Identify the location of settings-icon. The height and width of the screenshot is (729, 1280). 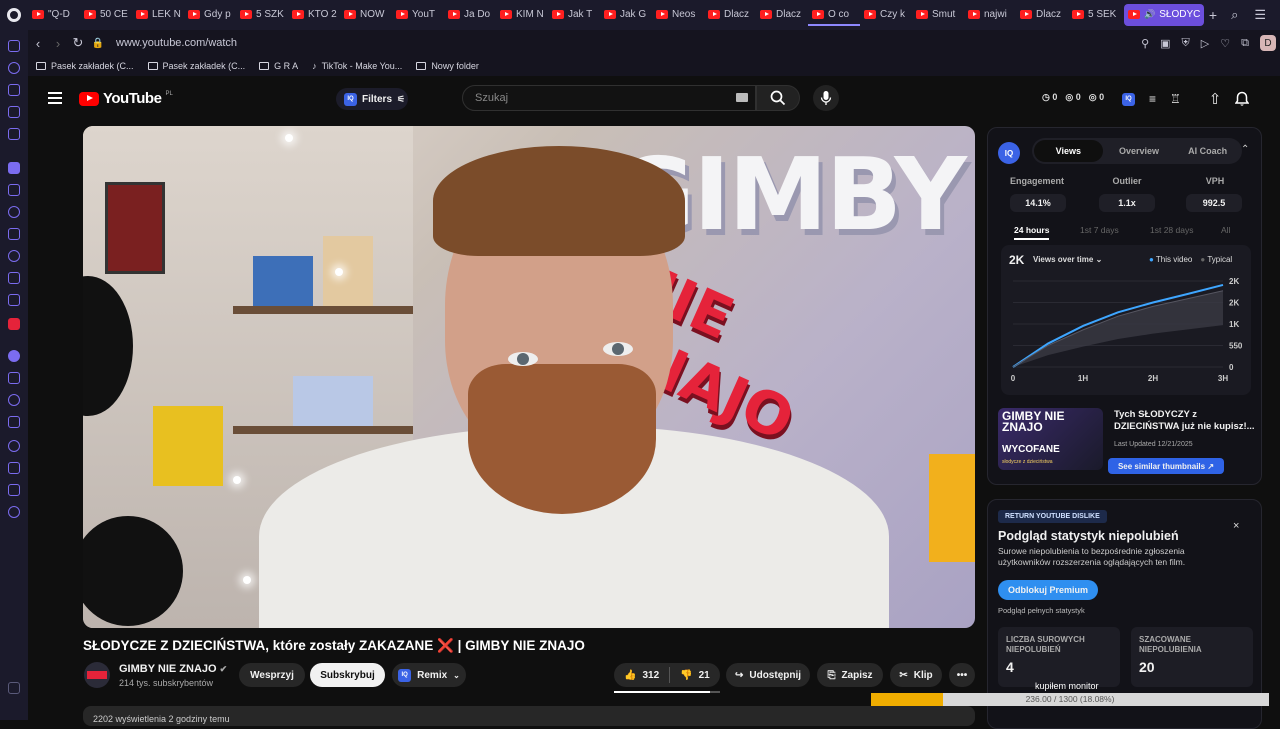
(14, 512).